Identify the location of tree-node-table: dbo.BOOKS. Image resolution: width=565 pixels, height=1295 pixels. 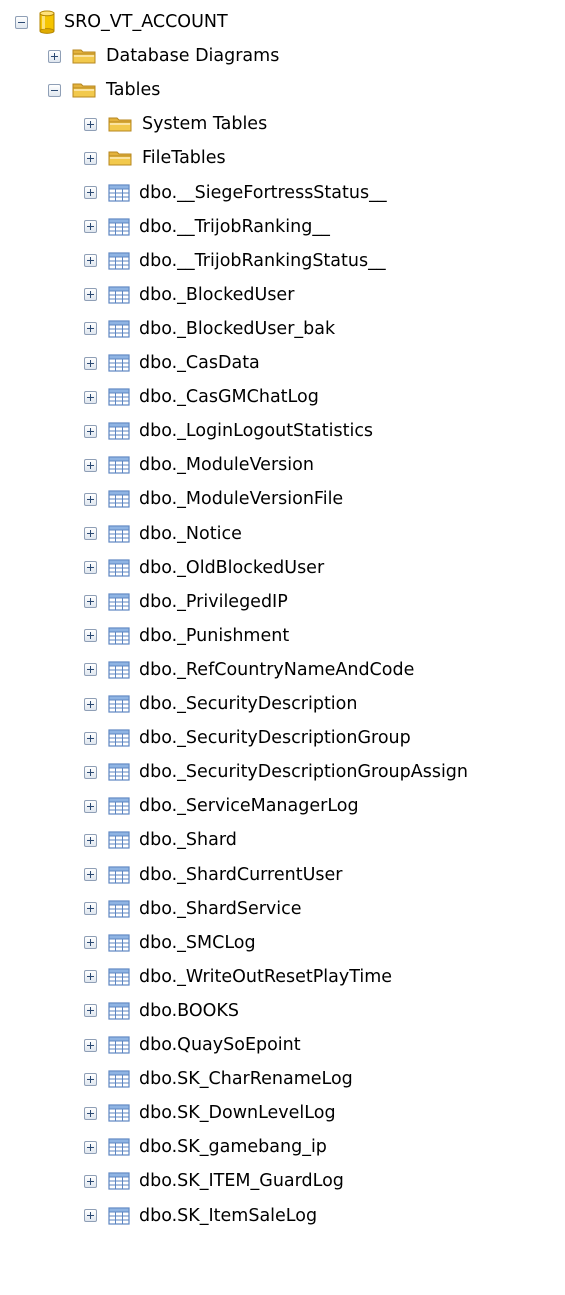
(161, 1011).